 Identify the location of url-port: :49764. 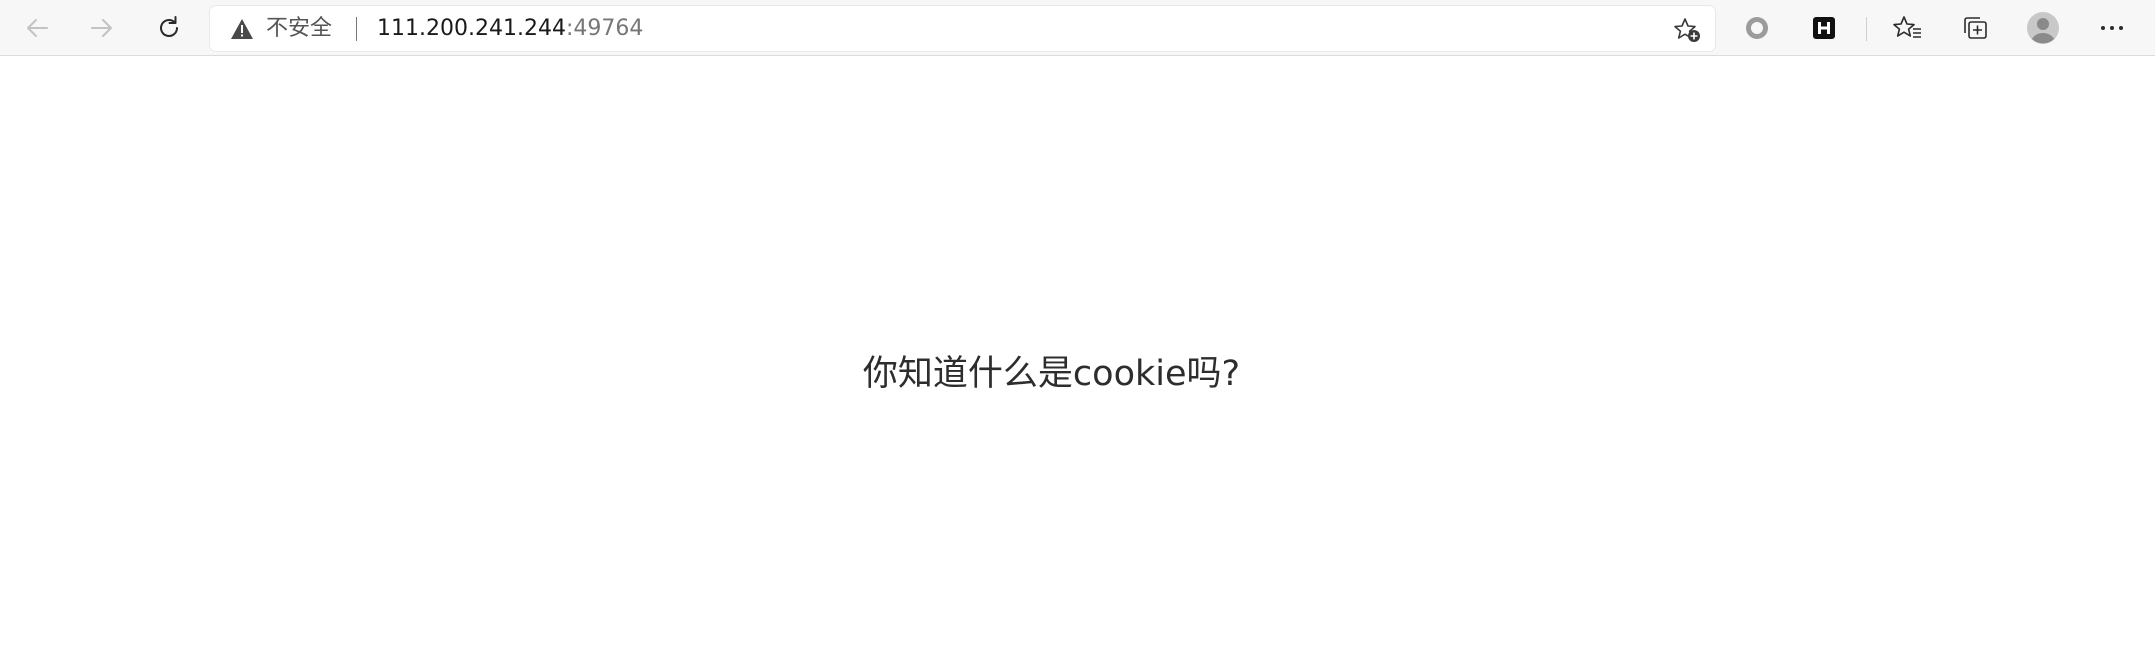
(604, 28).